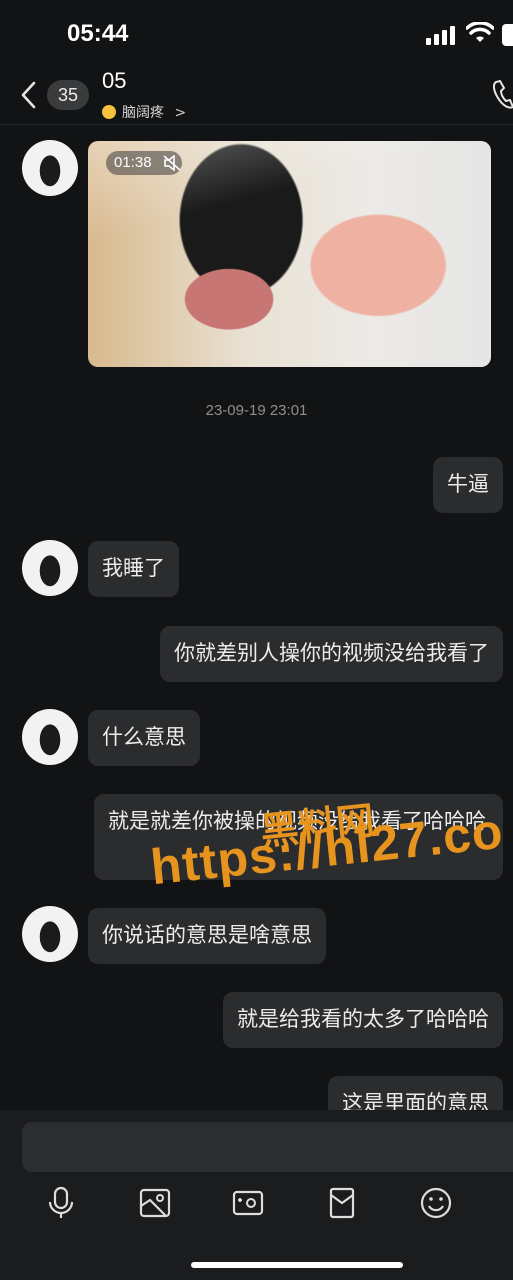 The height and width of the screenshot is (1280, 513). I want to click on header-divider, so click(256, 124).